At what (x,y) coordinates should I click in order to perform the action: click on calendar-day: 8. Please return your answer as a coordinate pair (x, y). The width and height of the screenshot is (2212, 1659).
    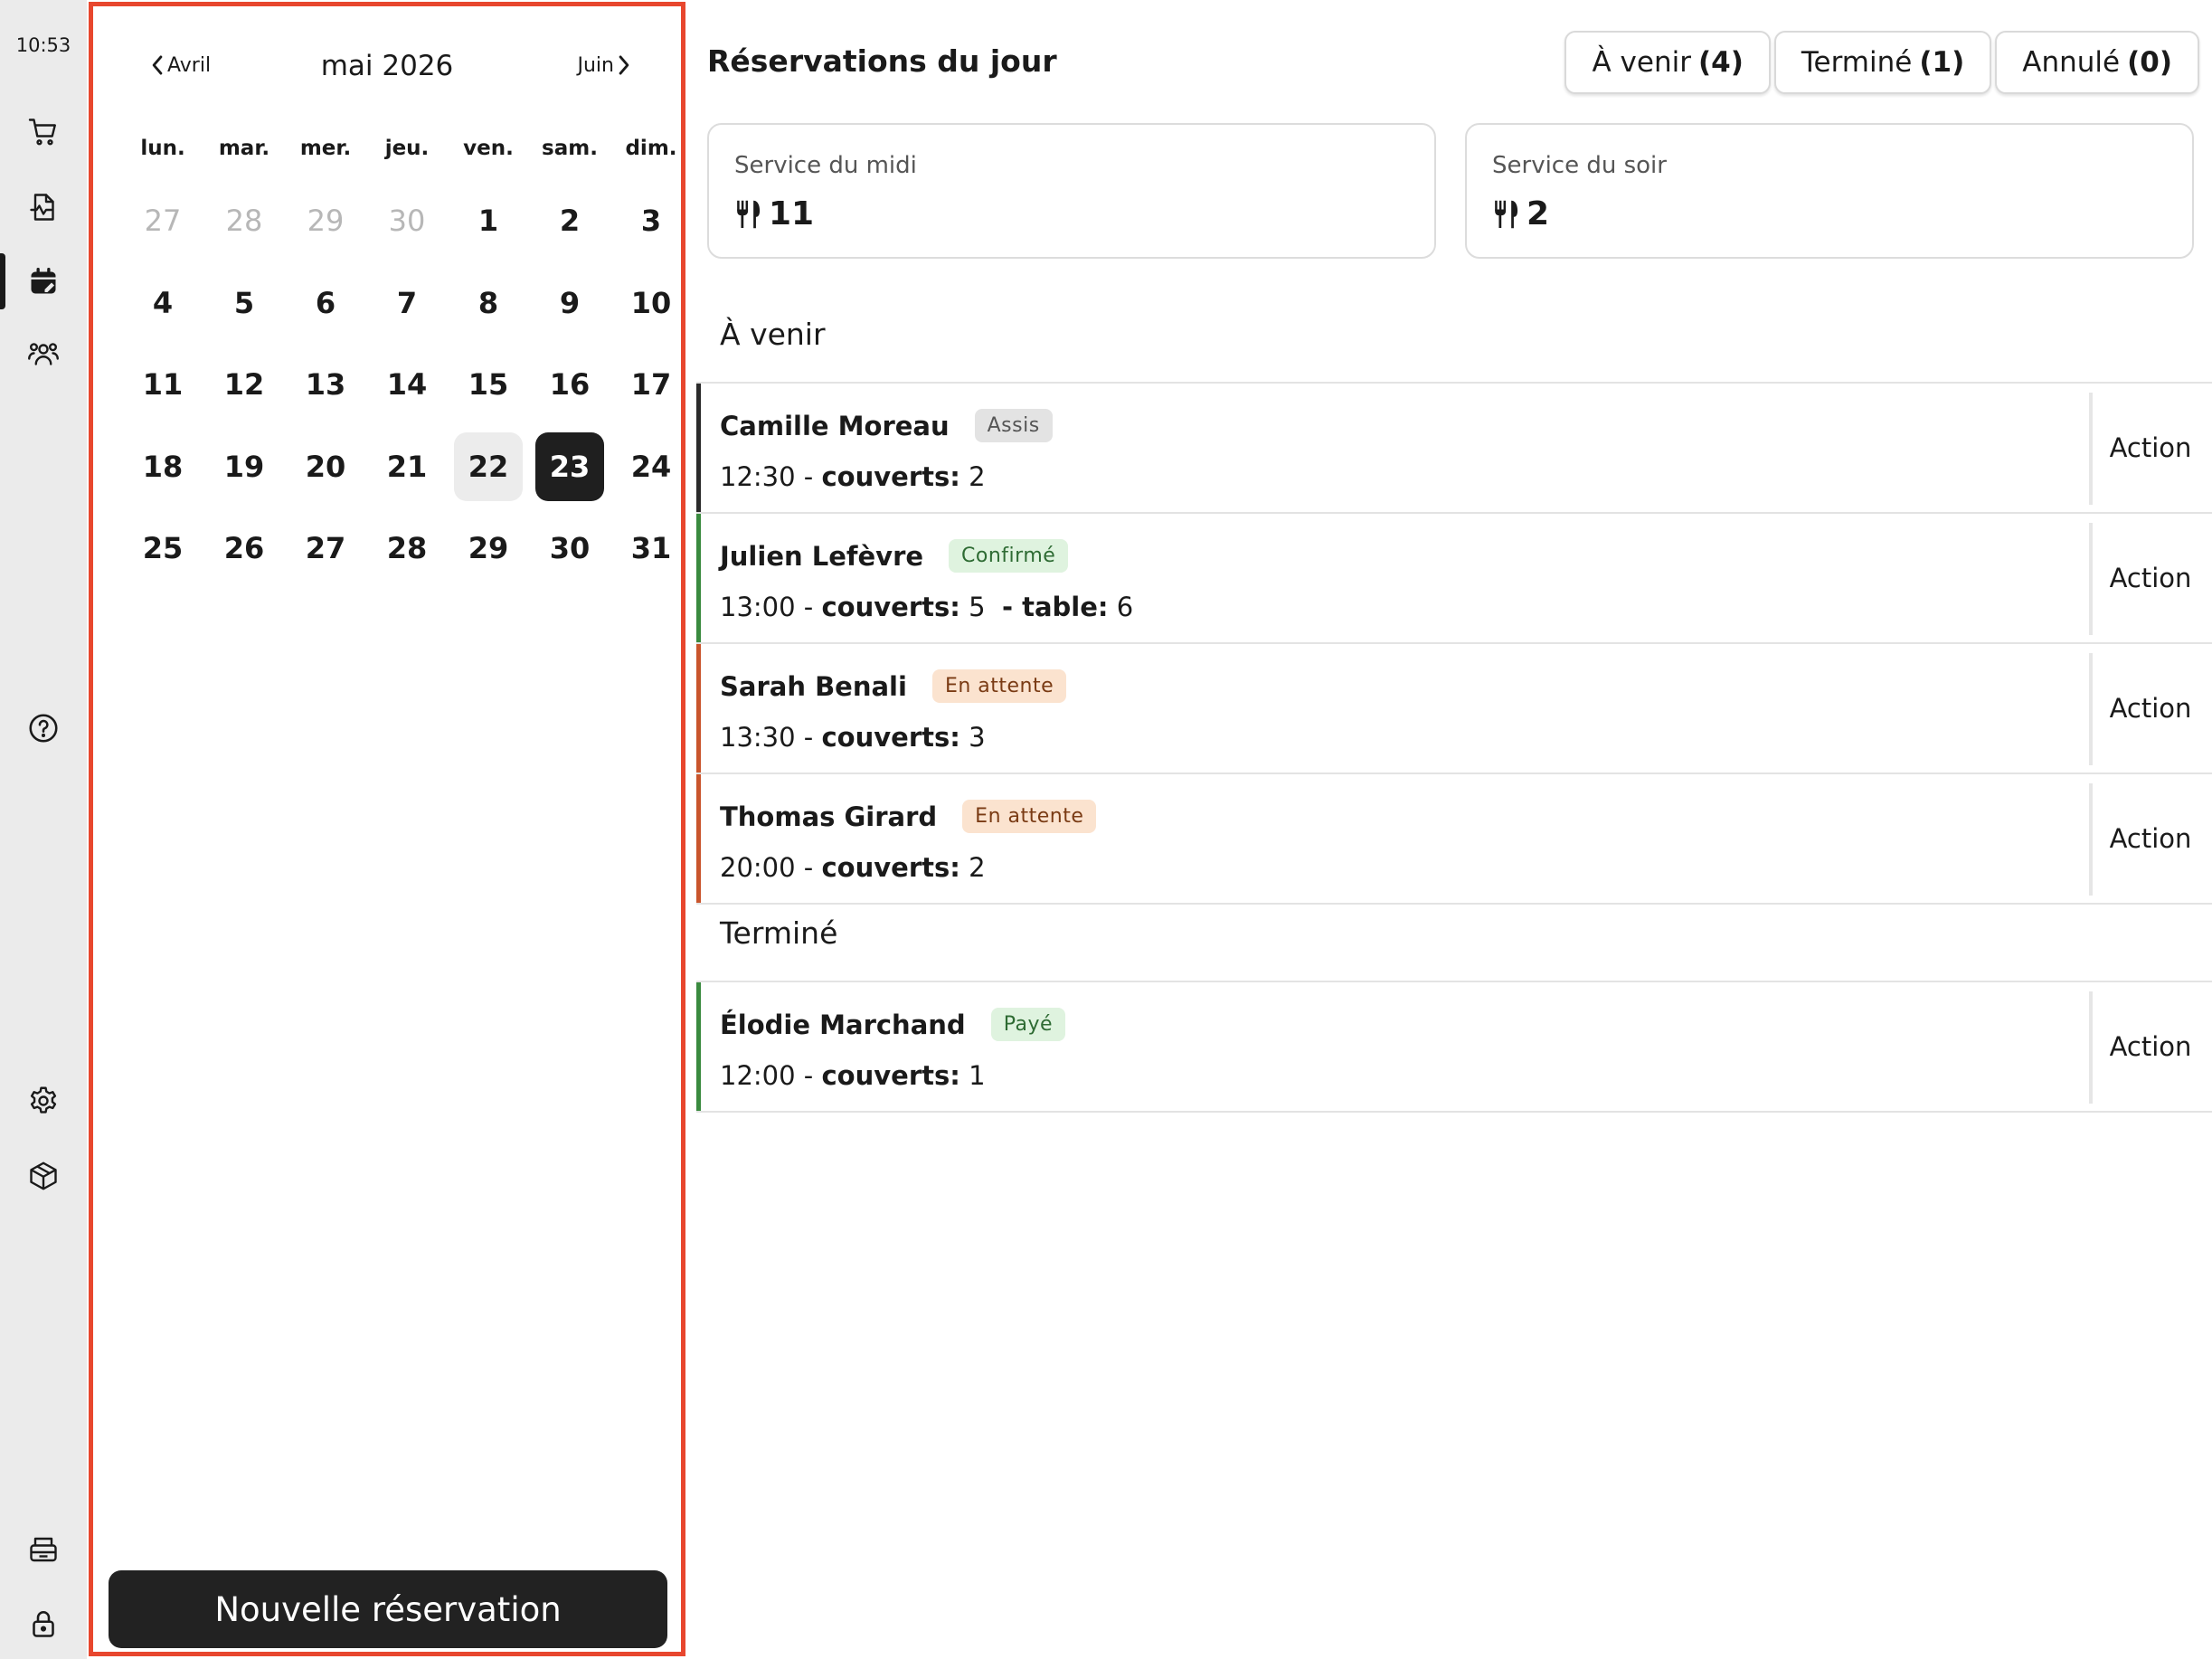
    Looking at the image, I should click on (488, 303).